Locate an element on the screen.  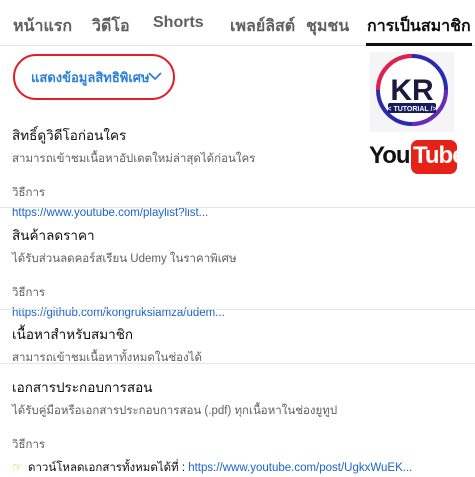
tab-playlists: เพลย์ลิสต์ is located at coordinates (262, 26).